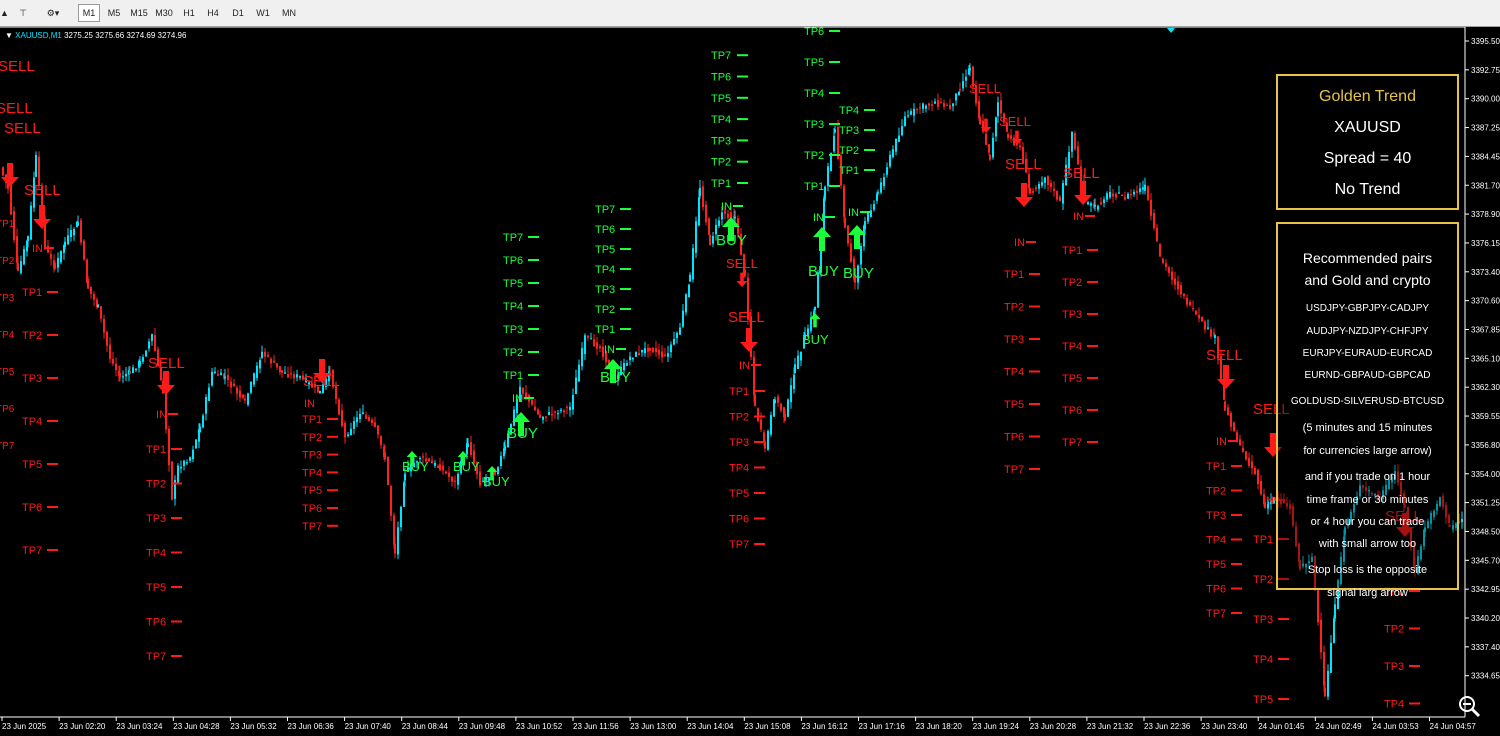  Describe the element at coordinates (1367, 353) in the screenshot. I see `recommend-line: EURJPY-EURAUD-EURCAD` at that location.